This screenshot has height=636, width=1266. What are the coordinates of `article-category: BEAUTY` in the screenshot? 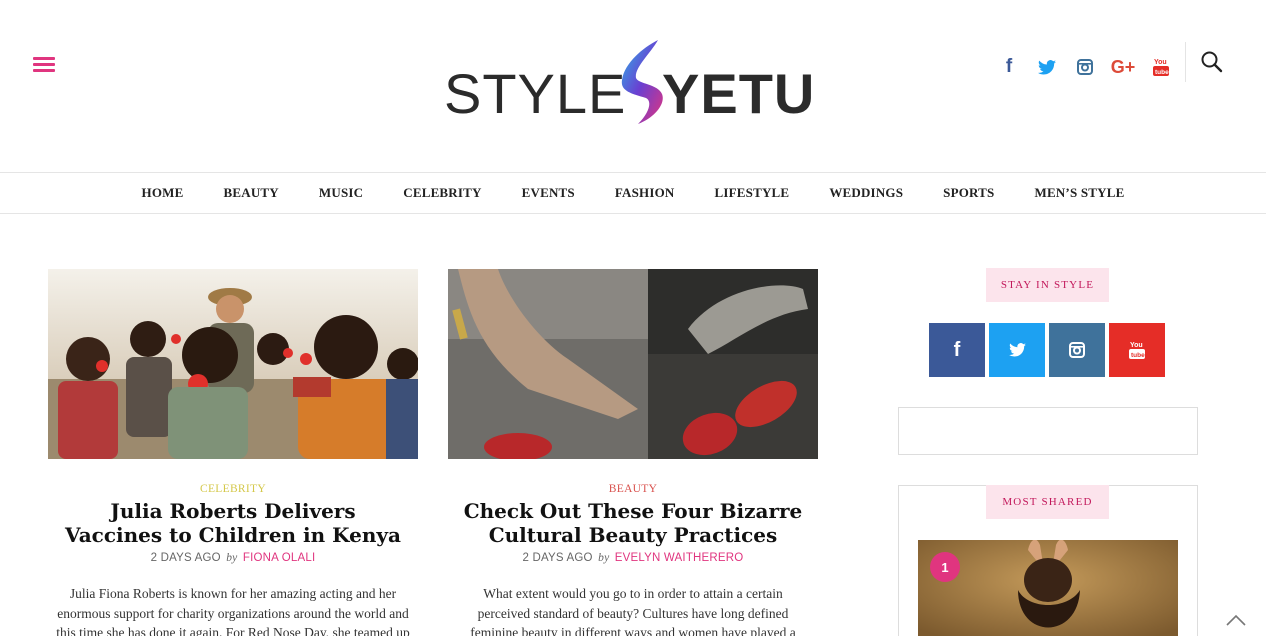 It's located at (633, 489).